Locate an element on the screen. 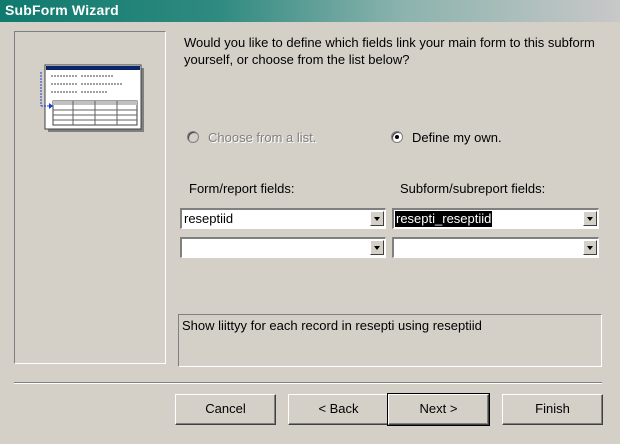 The image size is (620, 444). subform-field-select-1: resepti_reseptiid is located at coordinates (495, 218).